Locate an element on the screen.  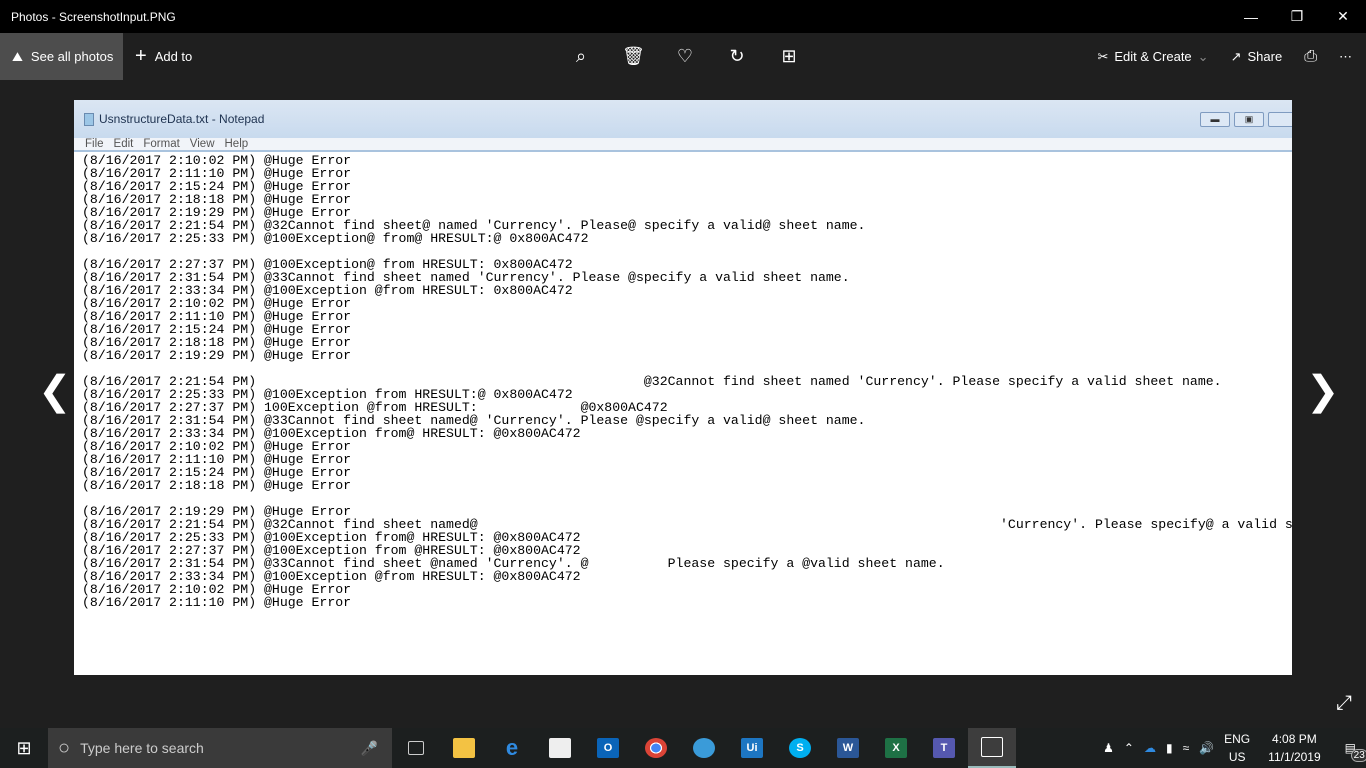
wifi-icon: ≈ is located at coordinates (1186, 748).